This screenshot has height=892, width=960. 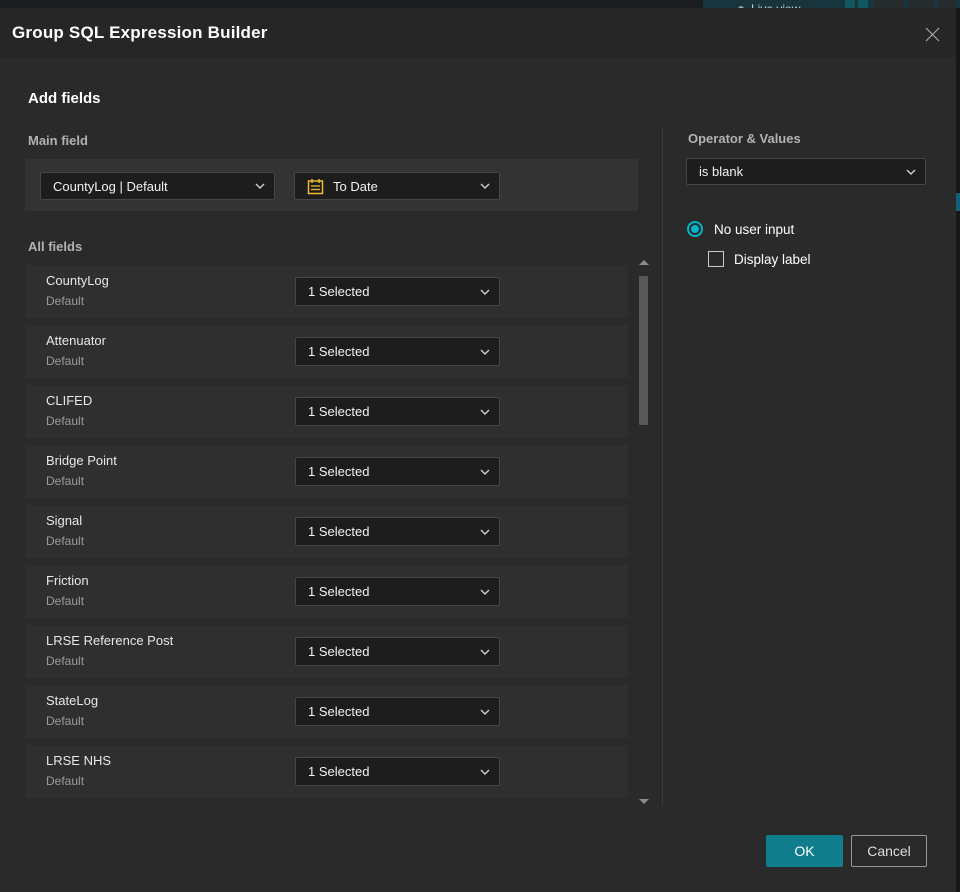 What do you see at coordinates (772, 259) in the screenshot?
I see `display-label-label: Display label` at bounding box center [772, 259].